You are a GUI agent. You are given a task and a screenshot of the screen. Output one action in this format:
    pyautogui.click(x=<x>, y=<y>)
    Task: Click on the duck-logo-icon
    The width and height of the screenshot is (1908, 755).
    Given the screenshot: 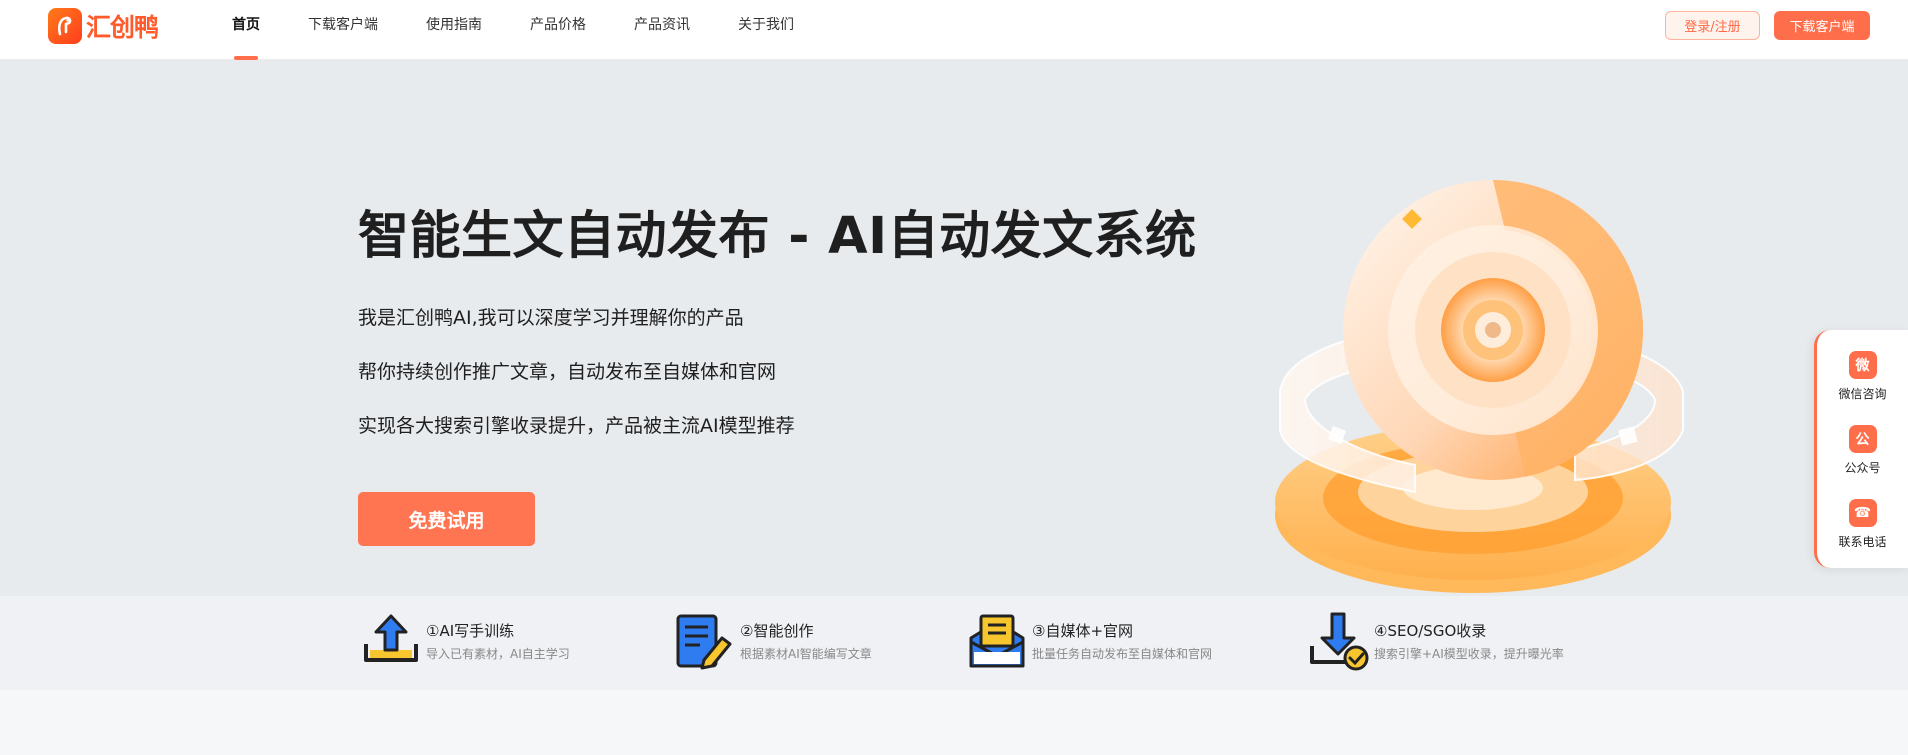 What is the action you would take?
    pyautogui.click(x=65, y=26)
    